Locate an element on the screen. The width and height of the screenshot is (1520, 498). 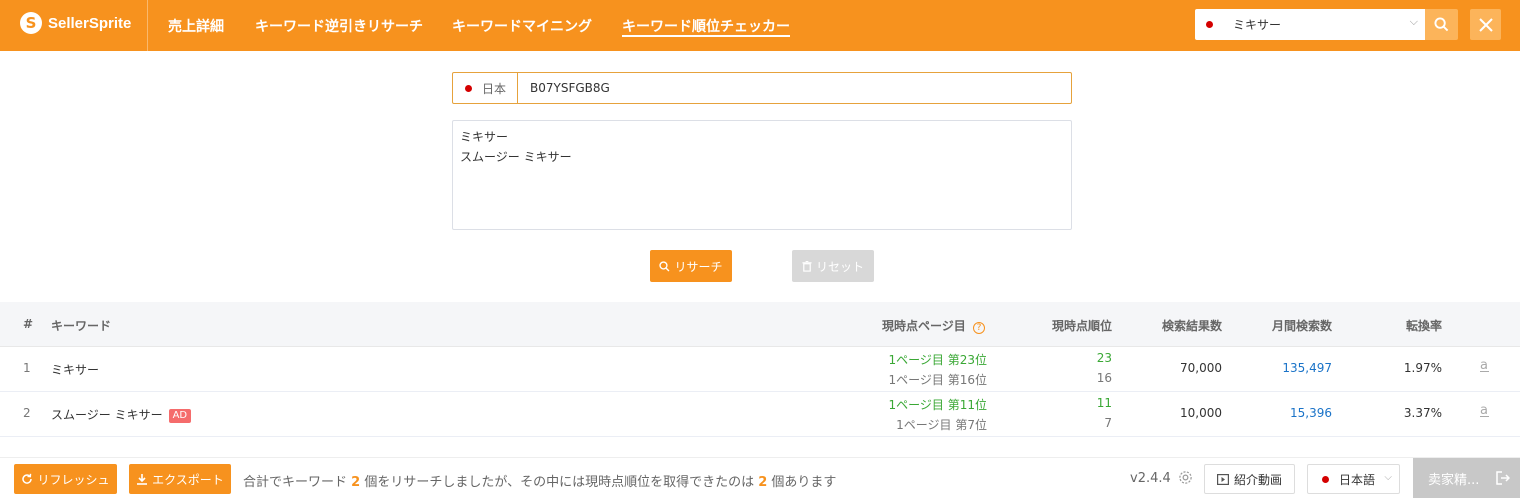
asin-input: B07YSFGB8G is located at coordinates (570, 88).